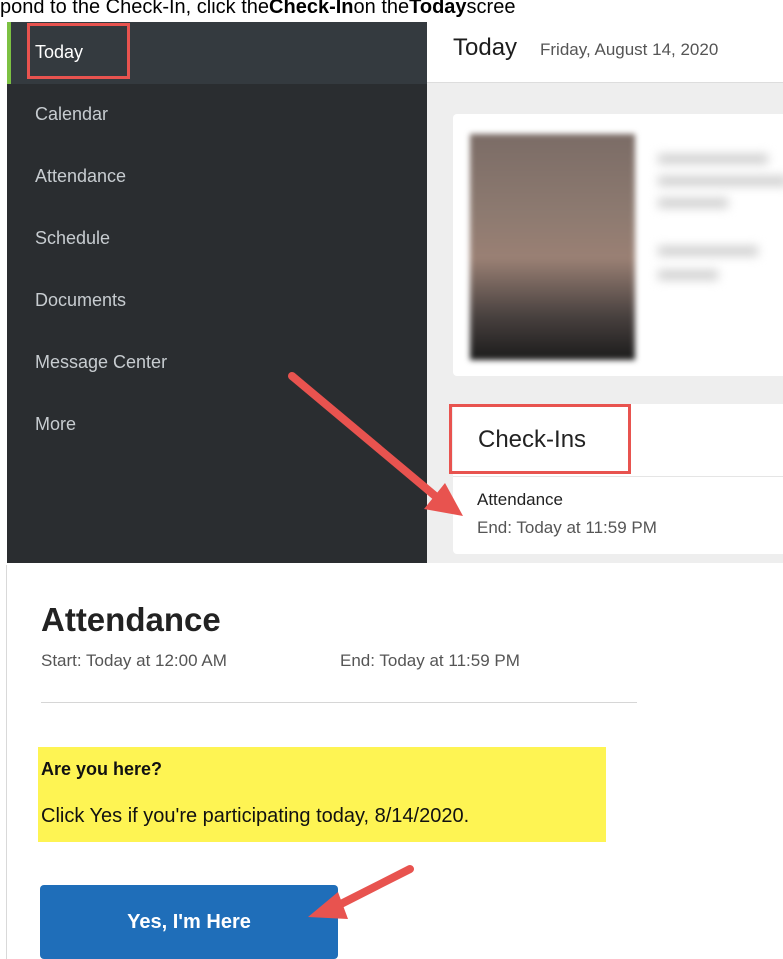 Image resolution: width=783 pixels, height=959 pixels. Describe the element at coordinates (56, 424) in the screenshot. I see `sidebar-item-label: More` at that location.